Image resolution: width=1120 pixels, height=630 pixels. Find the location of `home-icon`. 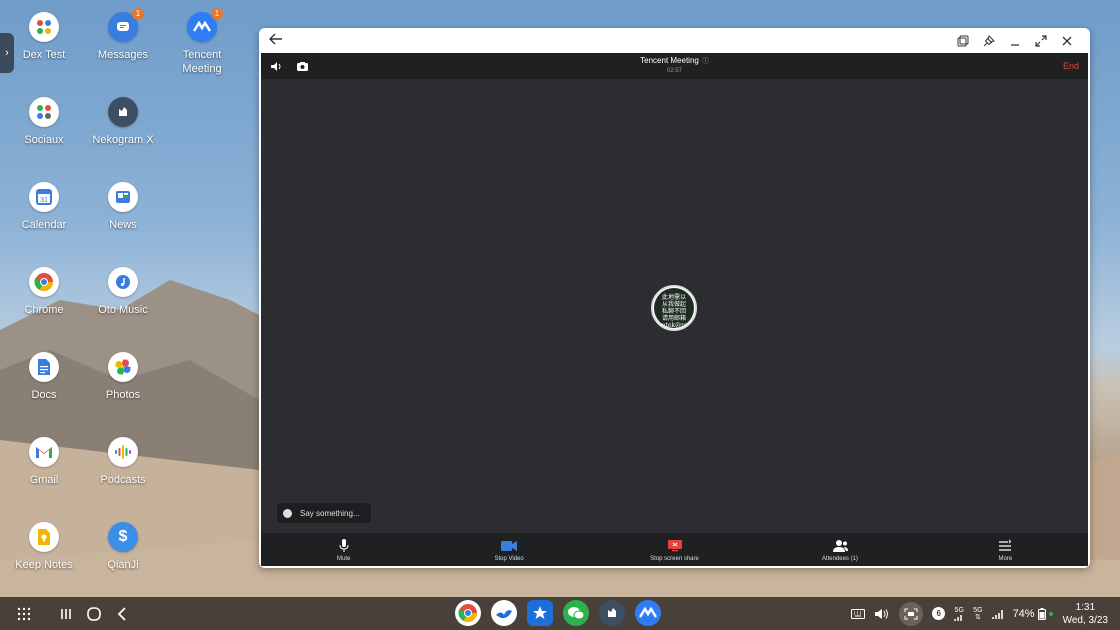

home-icon is located at coordinates (94, 614).